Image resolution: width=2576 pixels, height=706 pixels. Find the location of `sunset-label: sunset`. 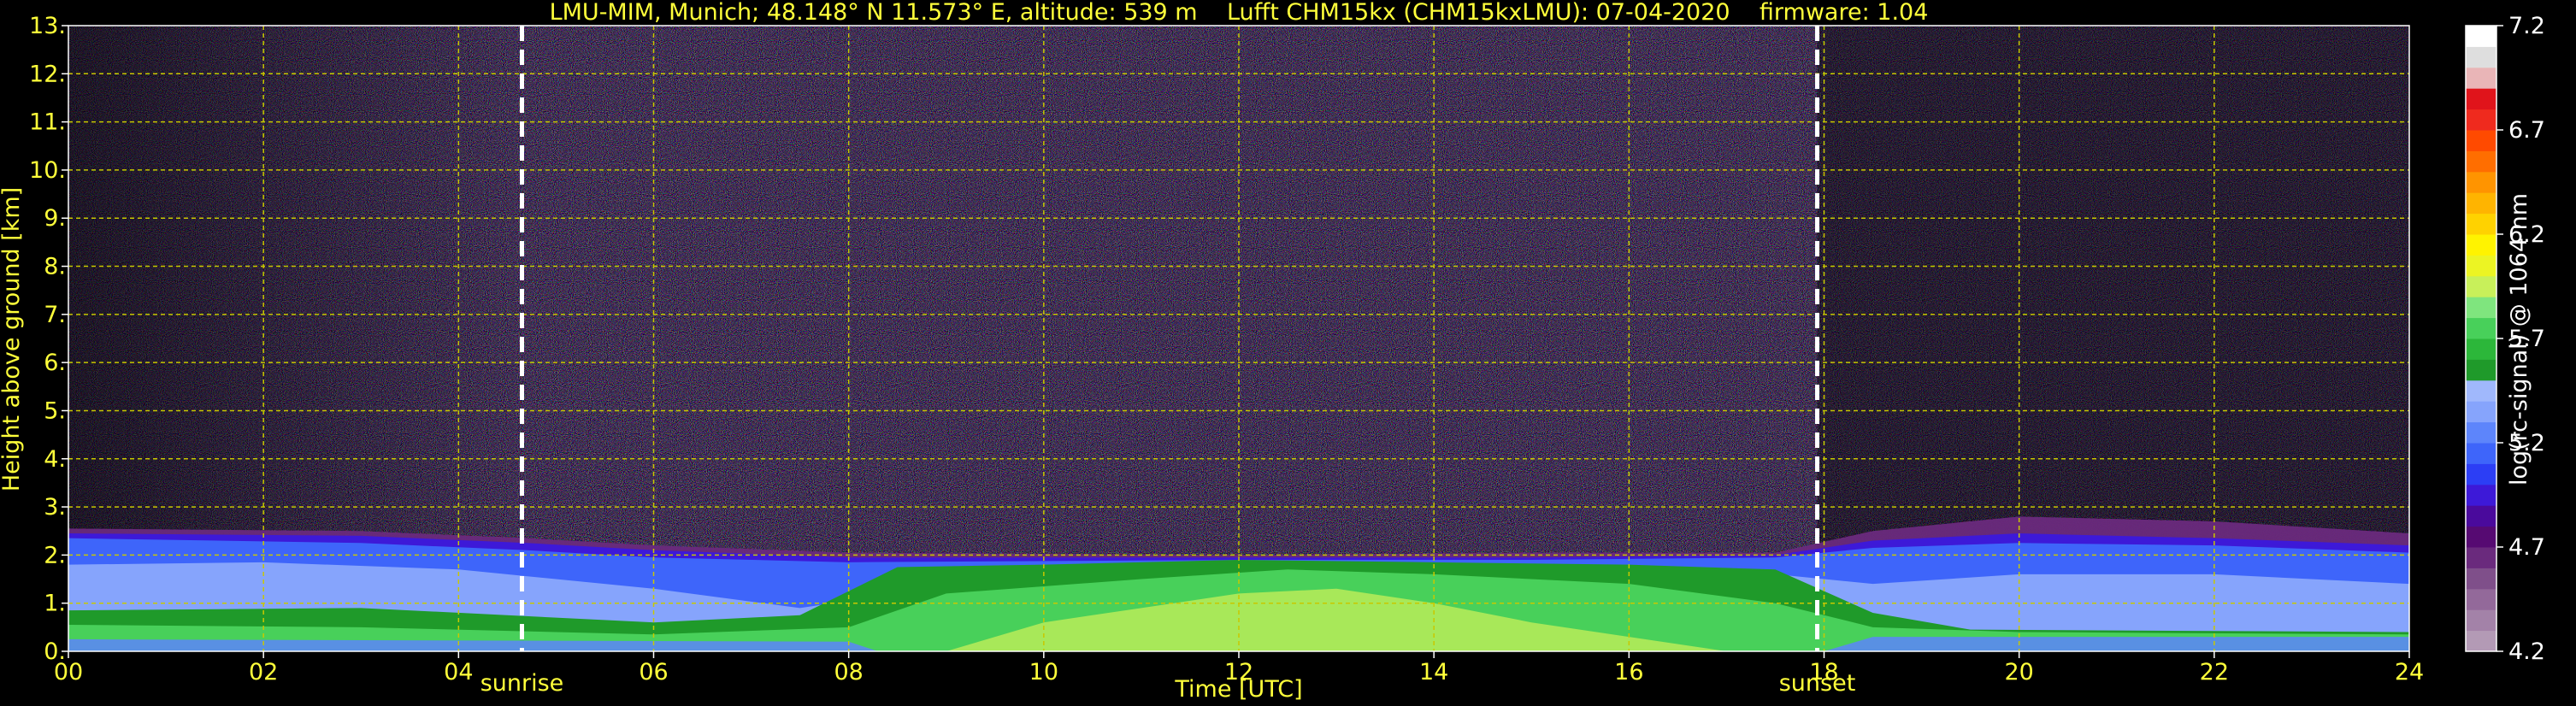

sunset-label: sunset is located at coordinates (1818, 683).